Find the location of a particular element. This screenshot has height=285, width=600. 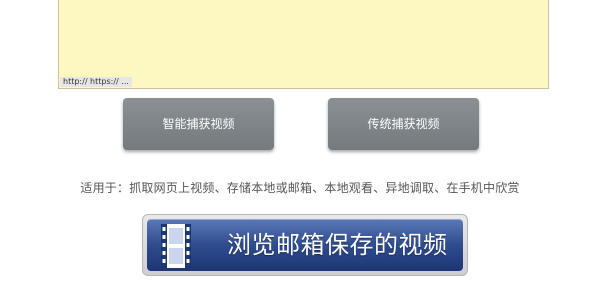

film-strip-icon is located at coordinates (176, 246).